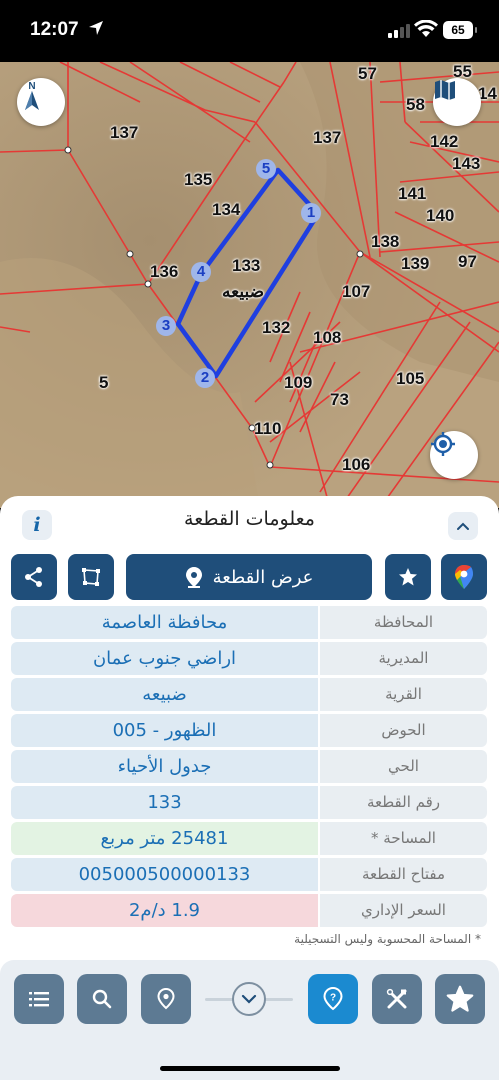  Describe the element at coordinates (460, 30) in the screenshot. I see `battery-indicator: 65` at that location.